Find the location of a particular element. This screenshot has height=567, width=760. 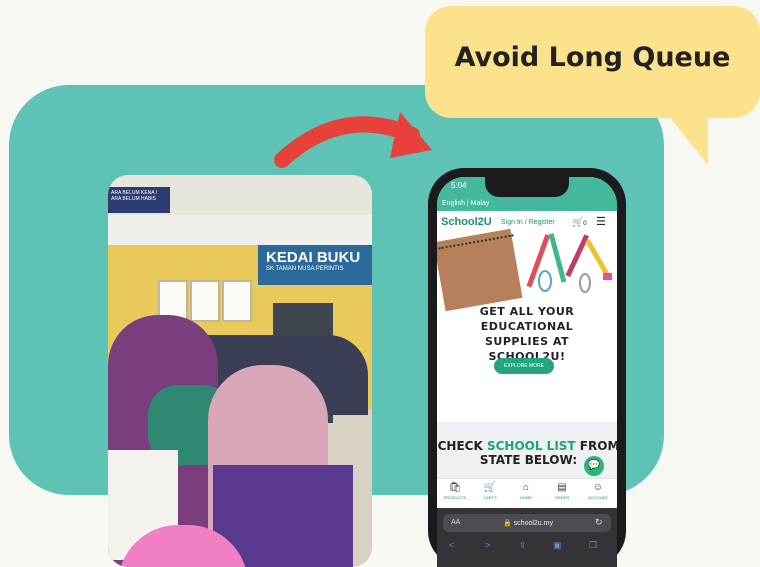

nav-label: ACCOUNT is located at coordinates (598, 497).